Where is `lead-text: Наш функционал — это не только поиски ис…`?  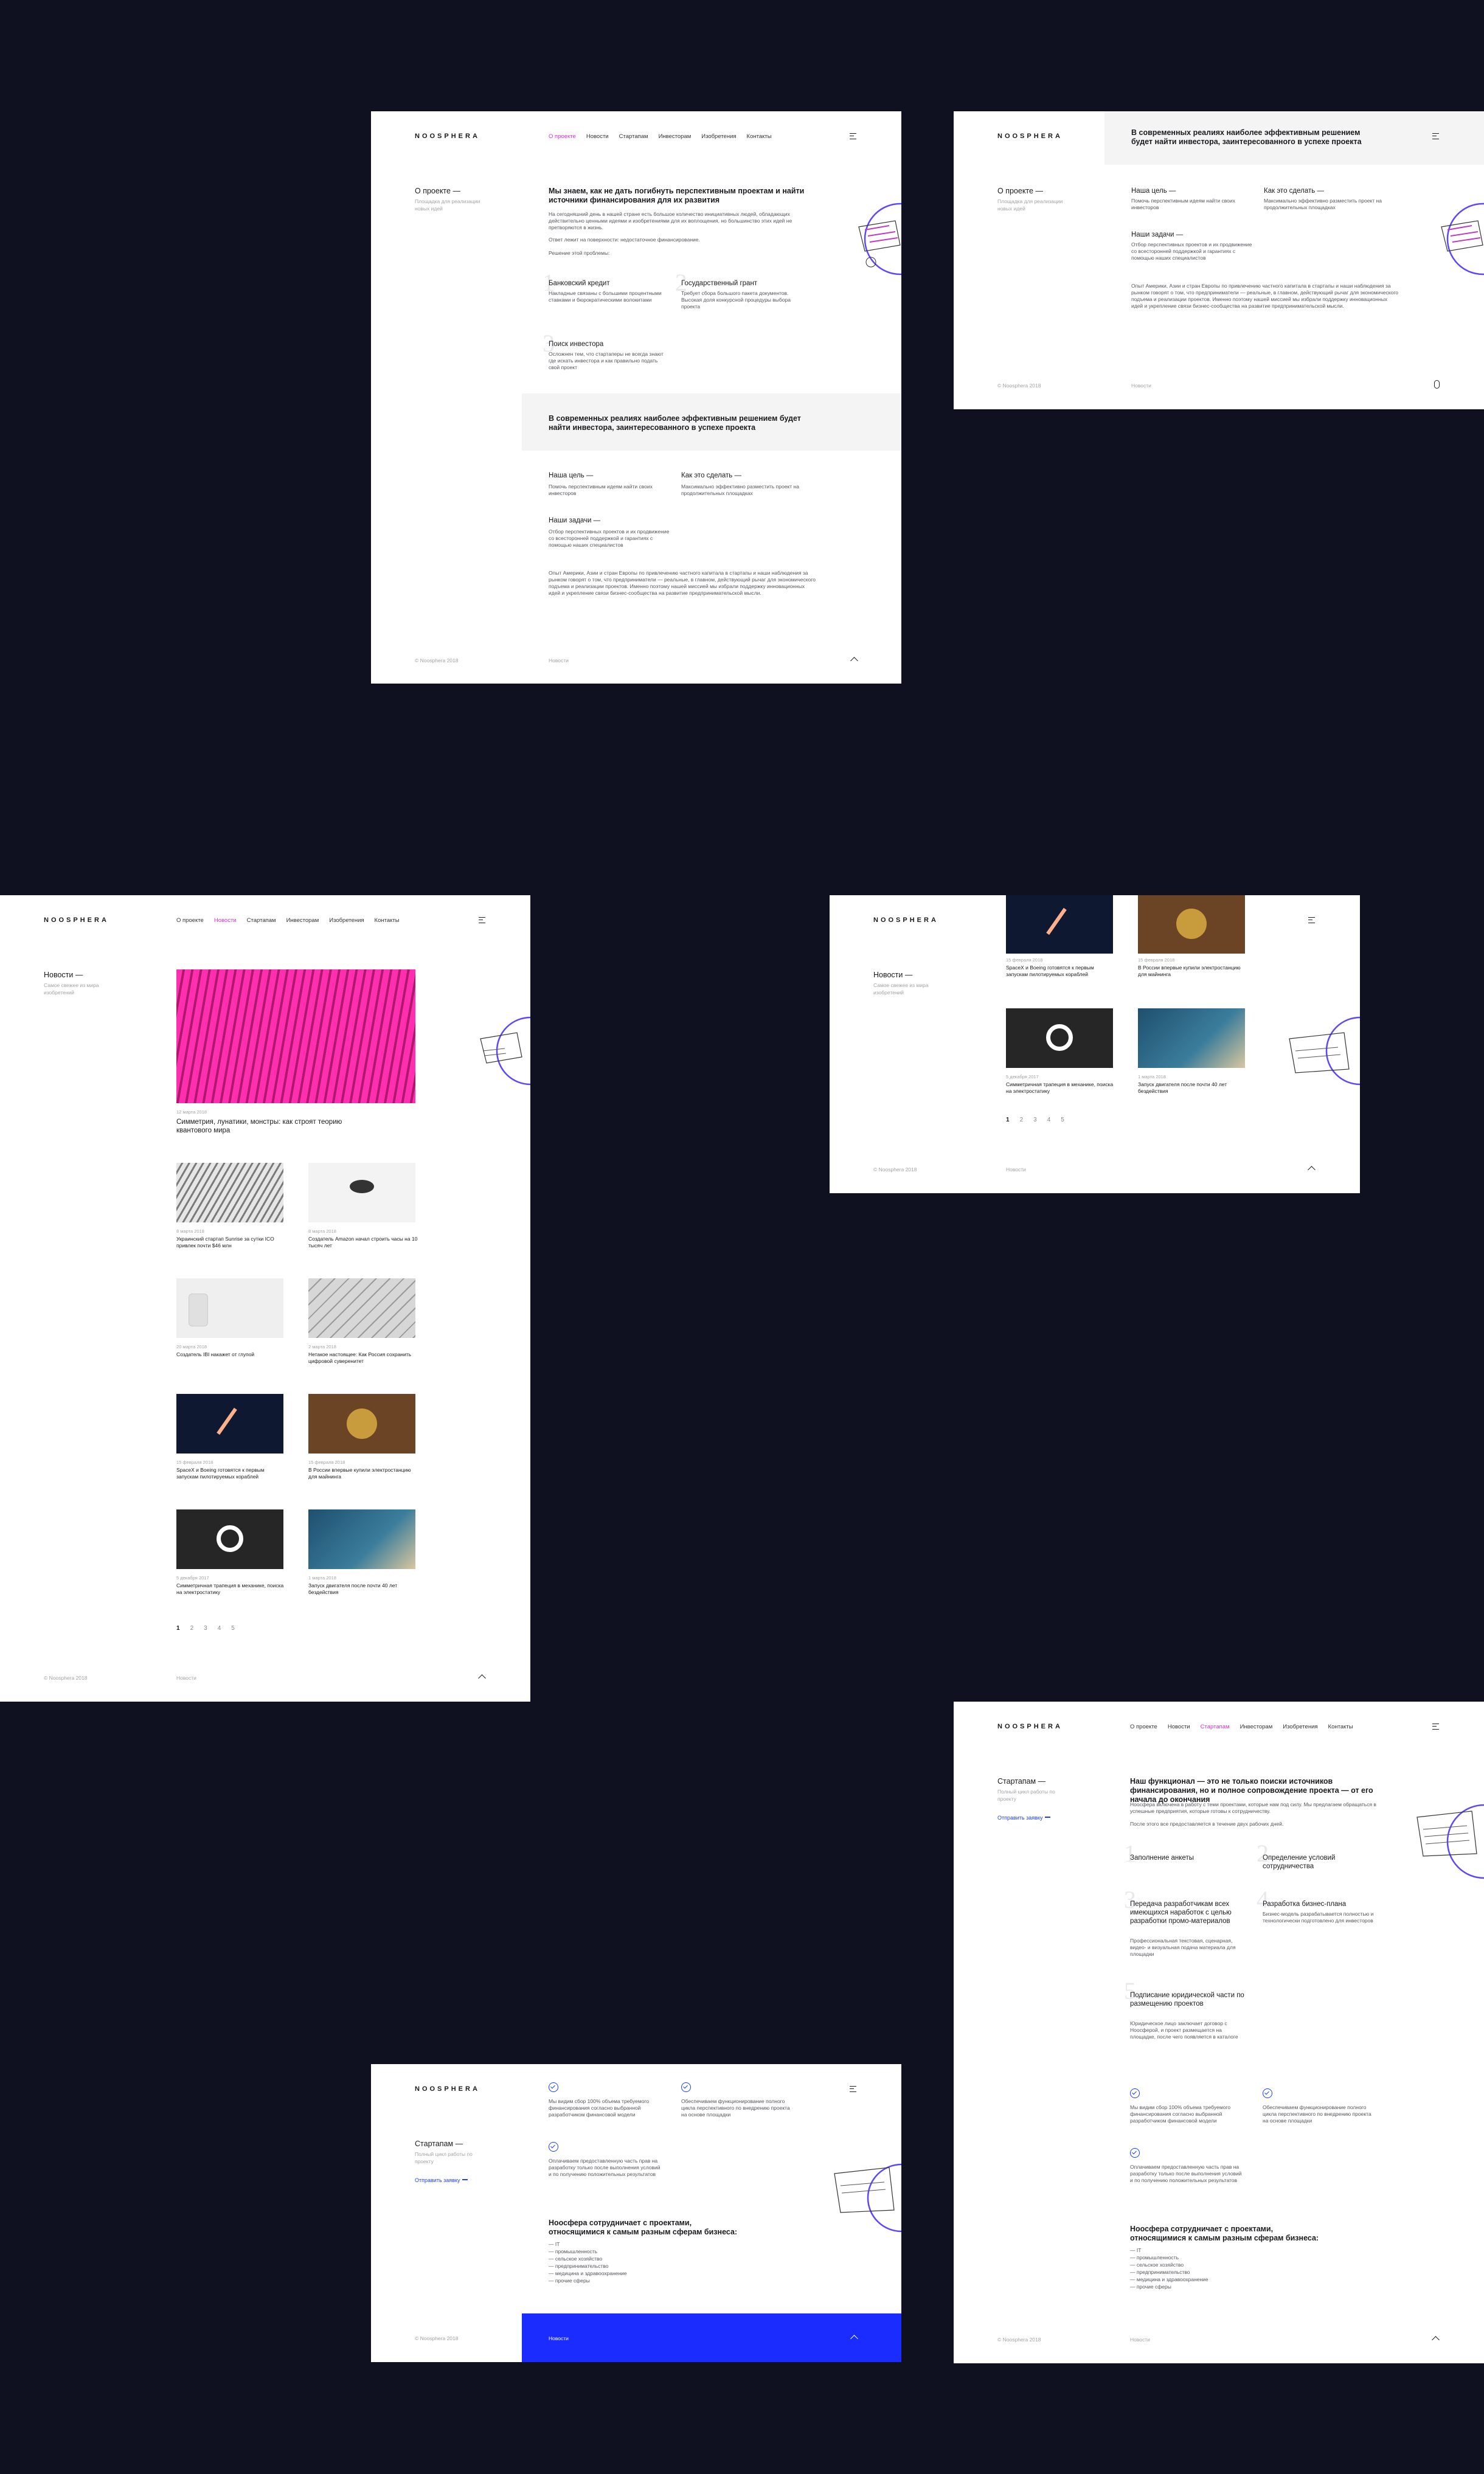 lead-text: Наш функционал — это не только поиски ис… is located at coordinates (1251, 1790).